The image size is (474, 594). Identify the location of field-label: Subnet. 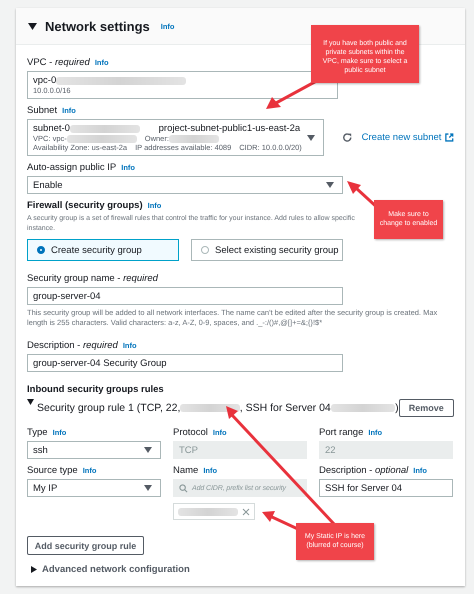
(42, 110).